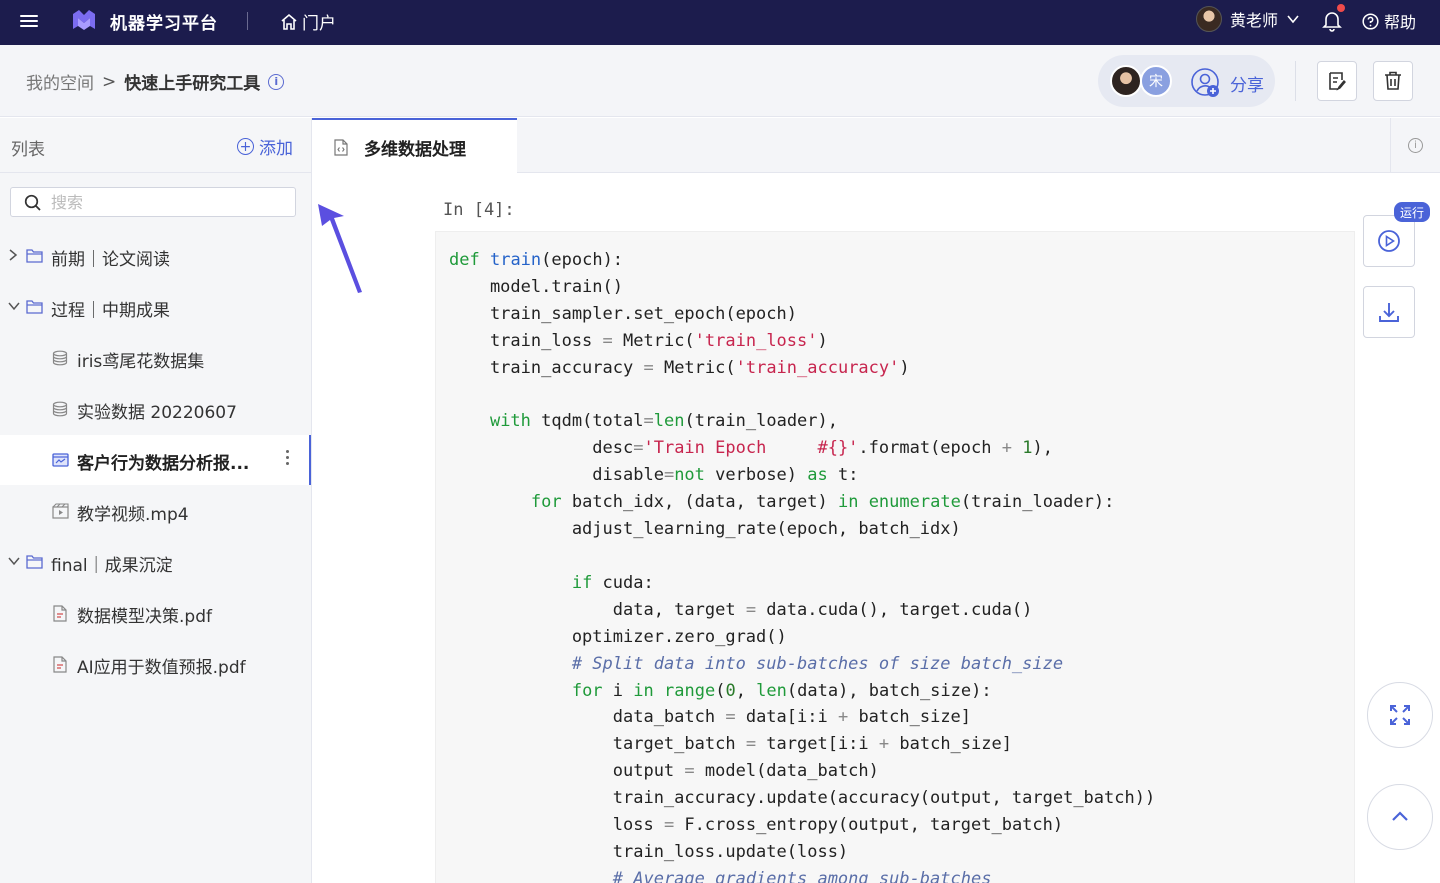  Describe the element at coordinates (28, 150) in the screenshot. I see `sidebar-title: 列表` at that location.